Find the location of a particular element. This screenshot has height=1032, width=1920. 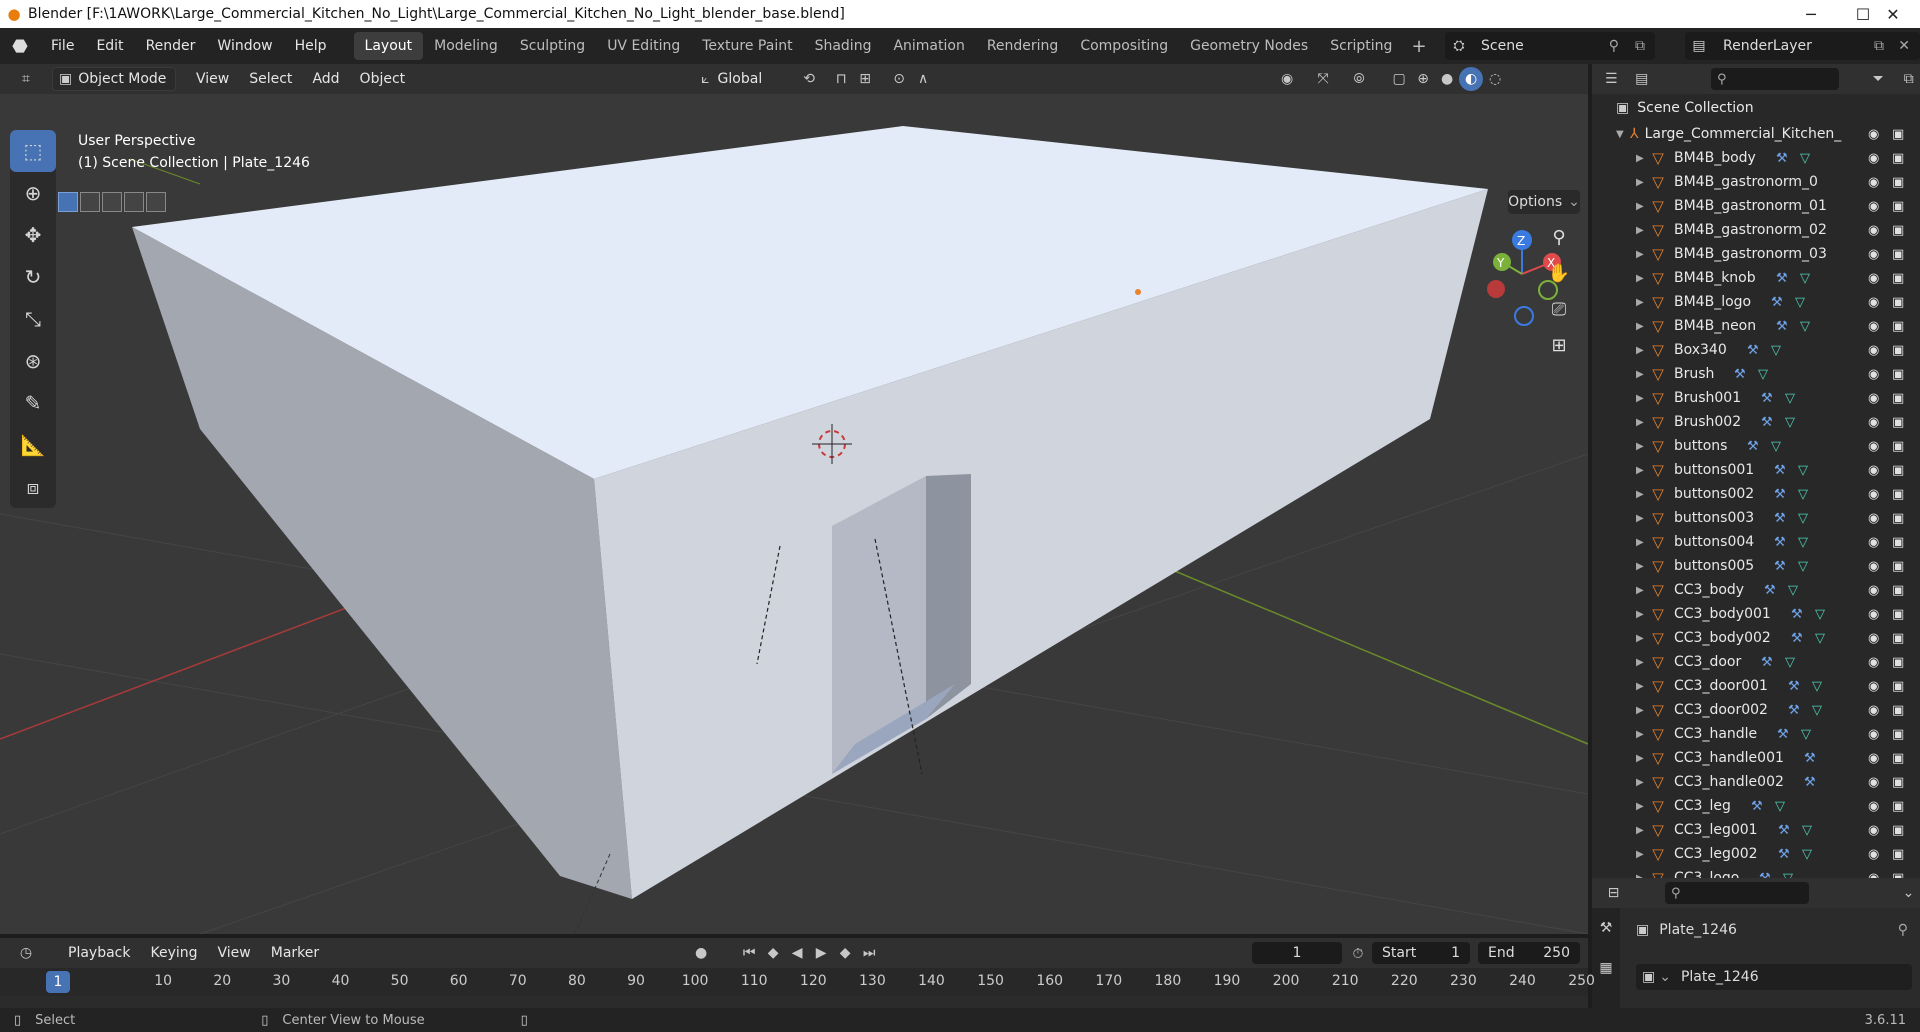

outliner-item: ▶ ▽ Brush001 ⚒ ▽ ◉ ▣ is located at coordinates (1756, 398).